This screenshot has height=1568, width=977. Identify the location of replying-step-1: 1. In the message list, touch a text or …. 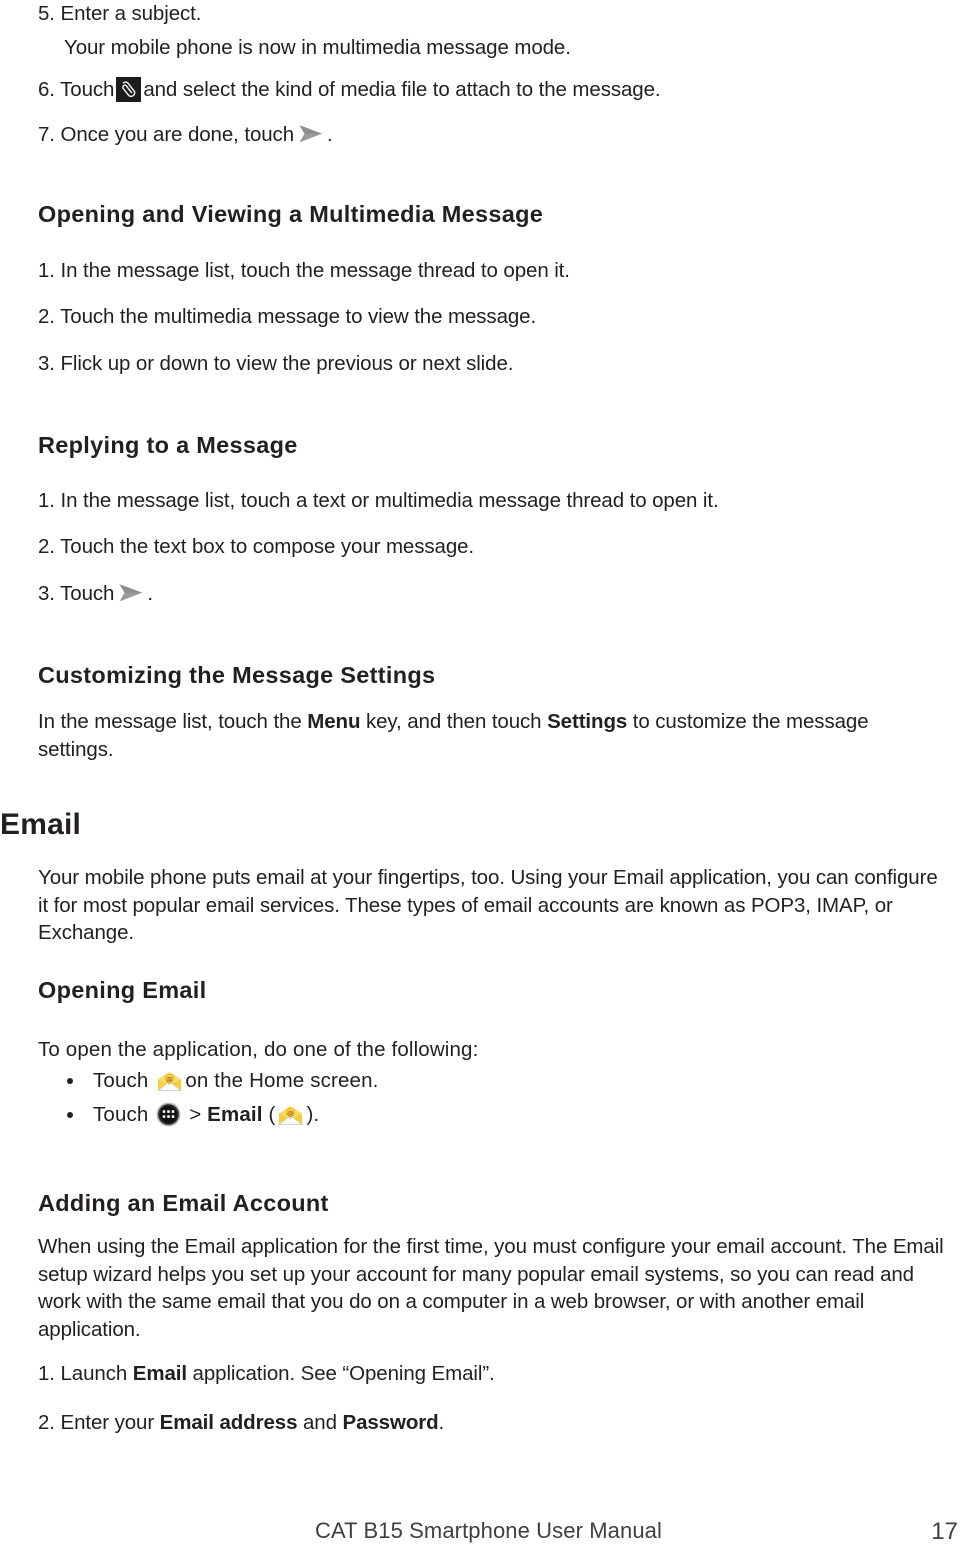
(493, 501).